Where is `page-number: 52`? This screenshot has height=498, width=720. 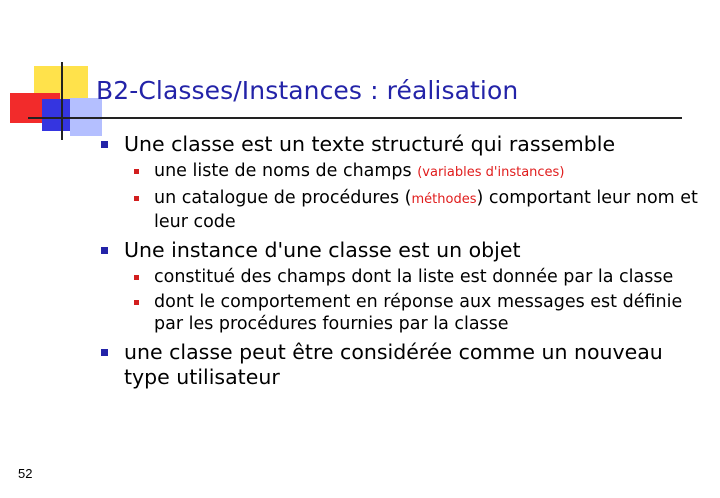
page-number: 52 is located at coordinates (25, 473).